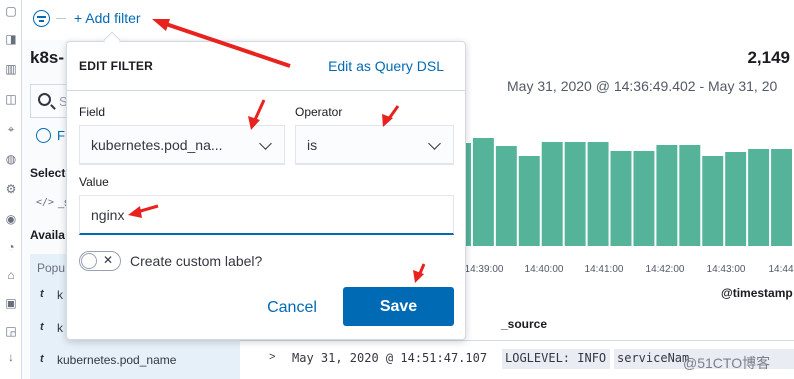 The image size is (794, 379). Describe the element at coordinates (484, 269) in the screenshot. I see `x-tick-label: 14:39:00` at that location.